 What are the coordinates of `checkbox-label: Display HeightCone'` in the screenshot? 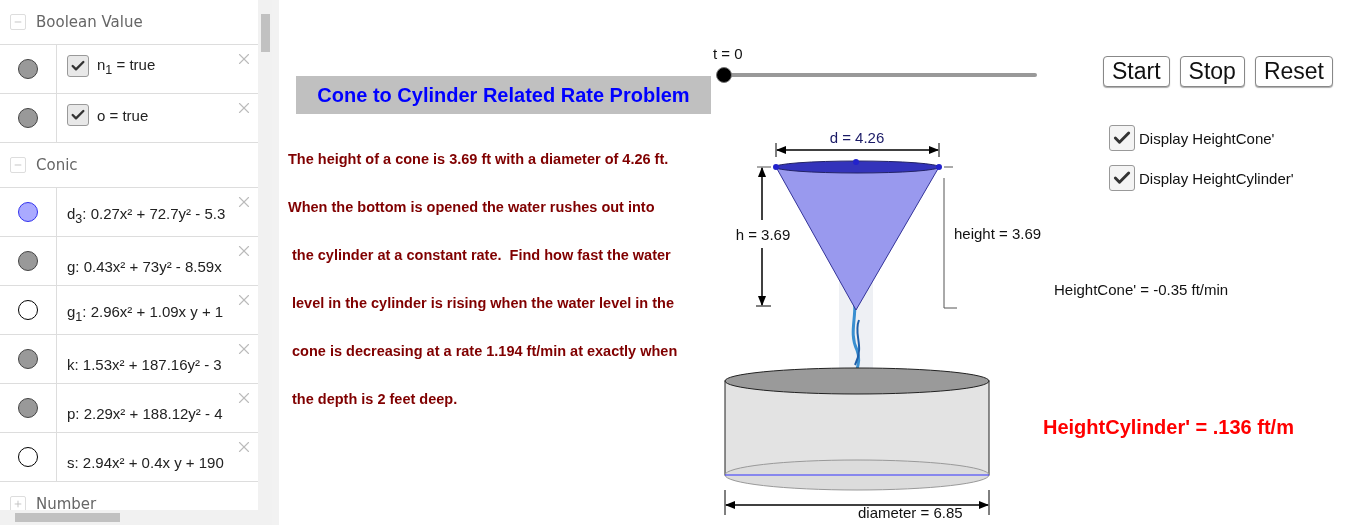 It's located at (1207, 138).